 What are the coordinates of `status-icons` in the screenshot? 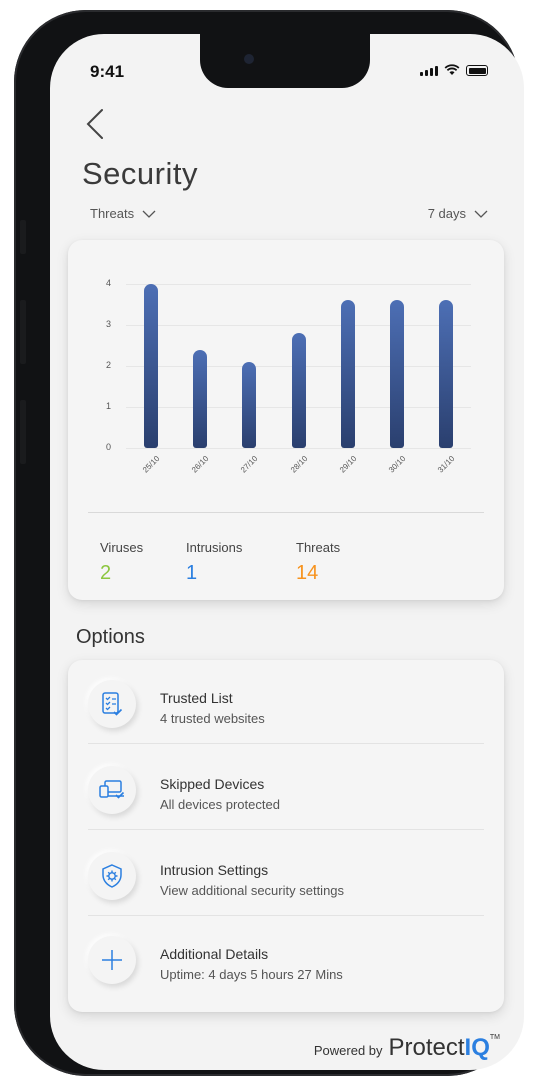 It's located at (454, 70).